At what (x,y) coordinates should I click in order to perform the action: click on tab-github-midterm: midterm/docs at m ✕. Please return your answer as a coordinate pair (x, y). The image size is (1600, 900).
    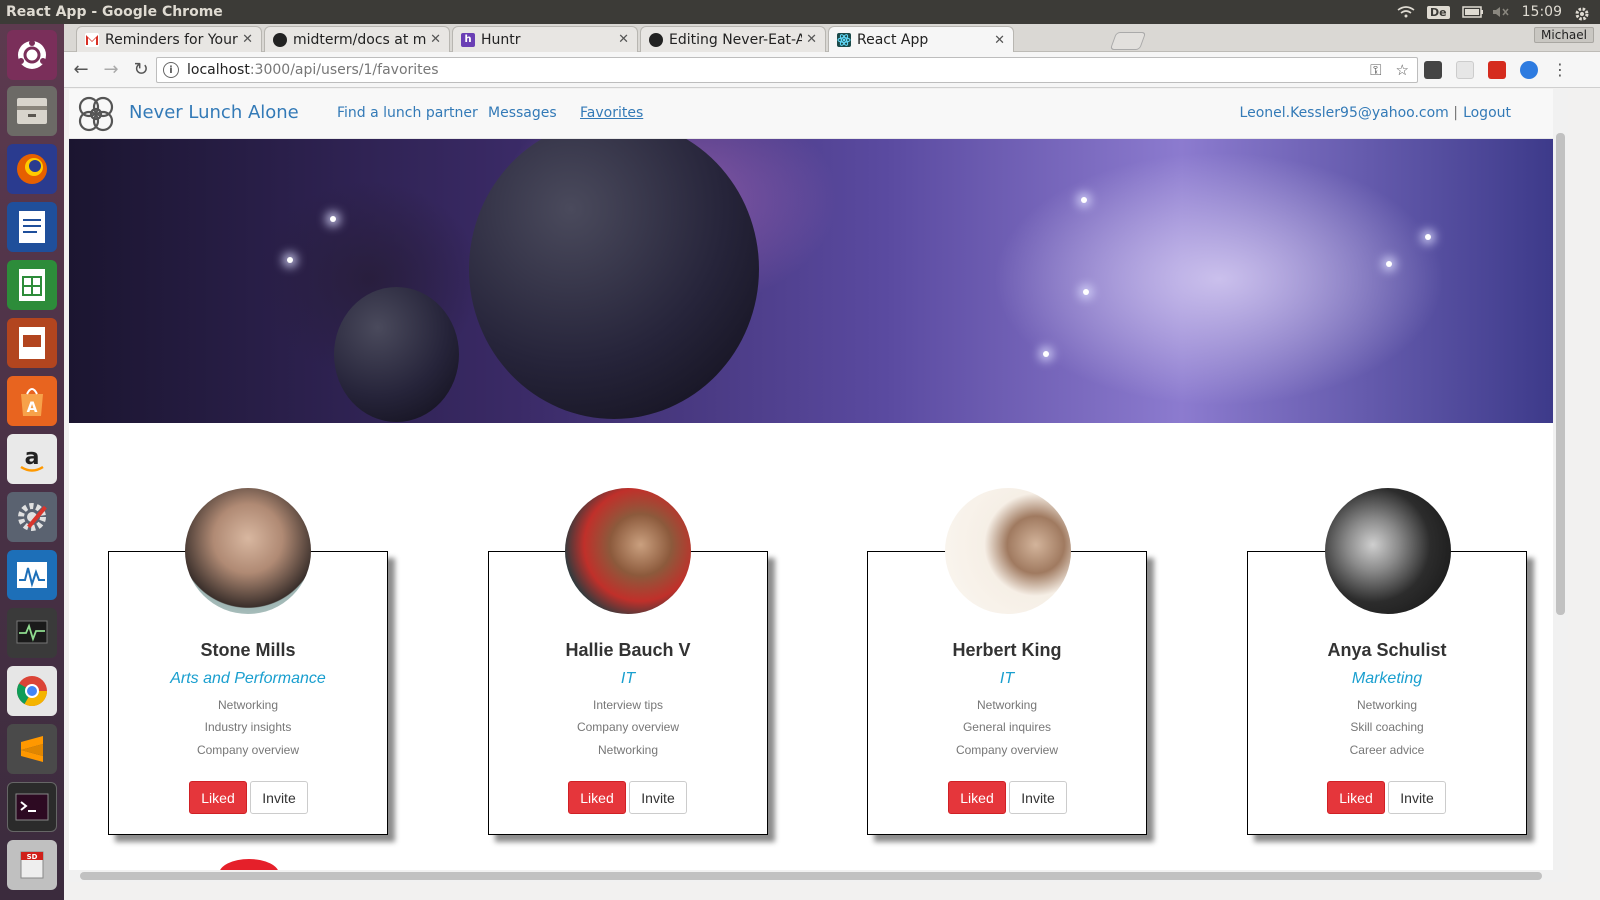
    Looking at the image, I should click on (357, 39).